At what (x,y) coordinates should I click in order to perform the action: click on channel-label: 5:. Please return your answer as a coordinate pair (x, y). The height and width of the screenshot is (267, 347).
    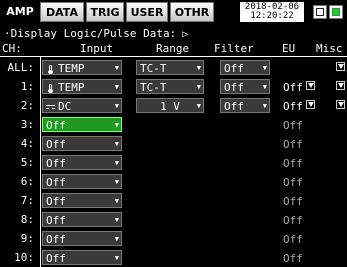
    Looking at the image, I should click on (27, 162).